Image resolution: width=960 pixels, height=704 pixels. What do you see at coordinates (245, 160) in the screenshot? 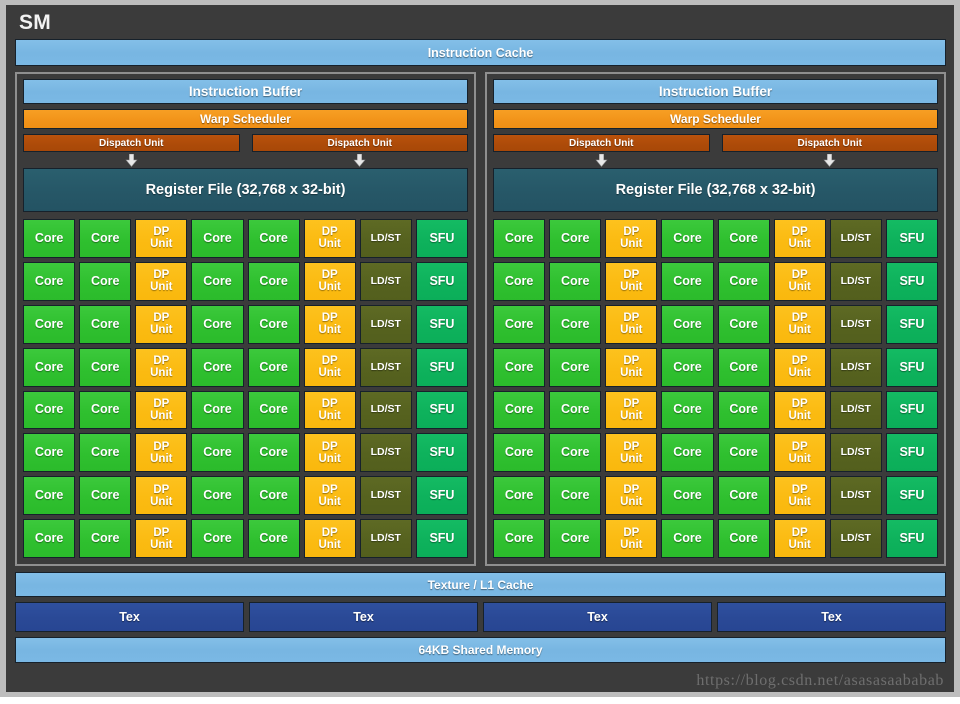
I see `dispatch-arrow-row` at bounding box center [245, 160].